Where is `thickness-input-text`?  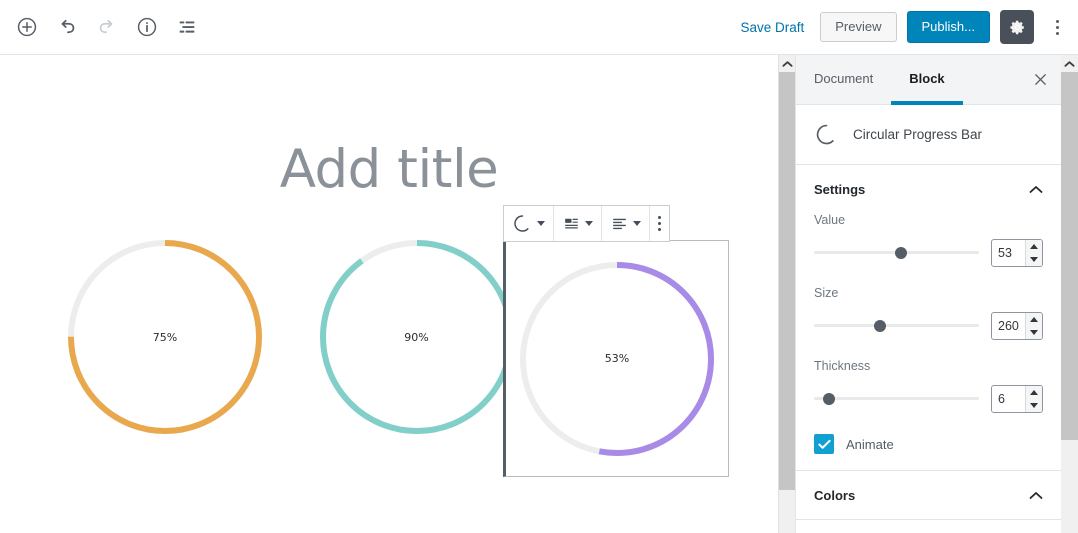 thickness-input-text is located at coordinates (1008, 399).